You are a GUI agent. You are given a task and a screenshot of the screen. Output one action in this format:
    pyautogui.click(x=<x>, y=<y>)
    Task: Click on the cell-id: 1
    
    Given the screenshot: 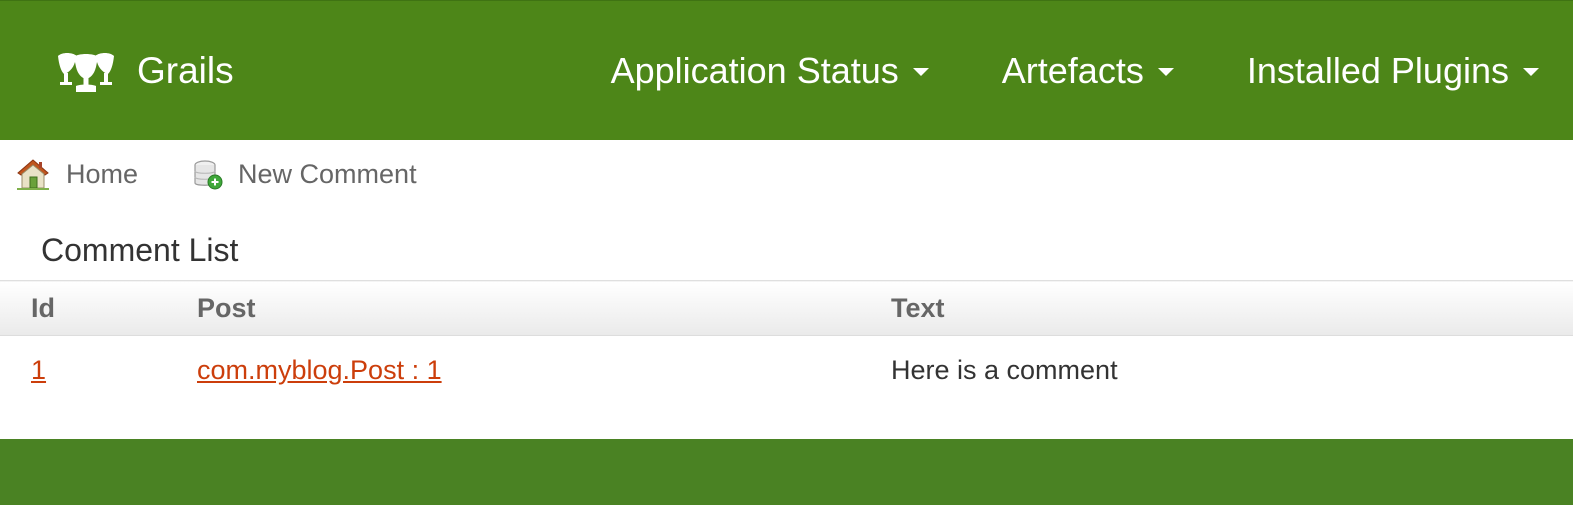 What is the action you would take?
    pyautogui.click(x=98, y=371)
    